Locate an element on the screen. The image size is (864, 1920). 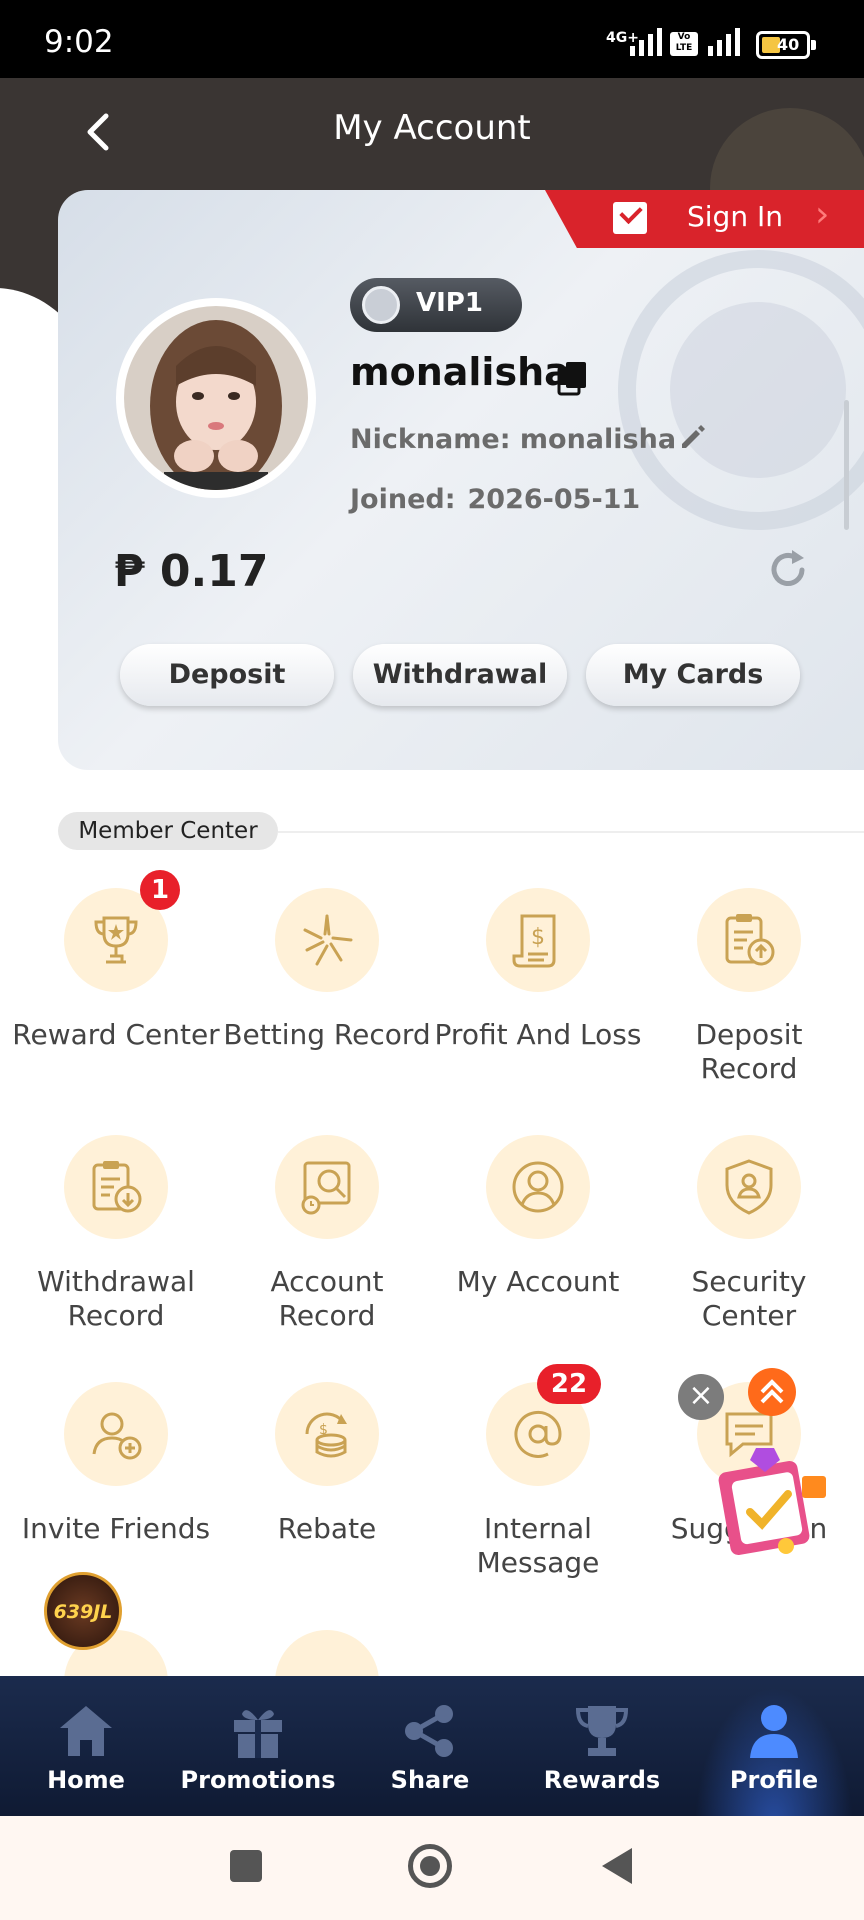
vip-level: VIP1 is located at coordinates (449, 303).